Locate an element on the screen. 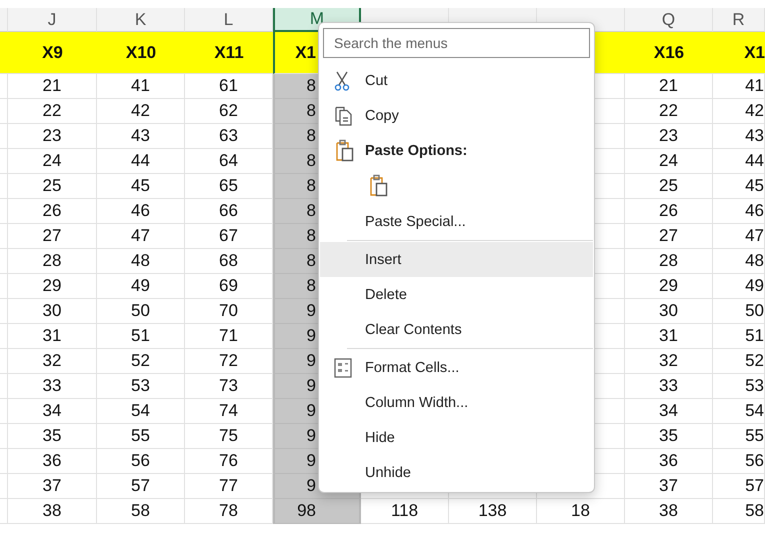 Image resolution: width=765 pixels, height=535 pixels. scissors-icon is located at coordinates (342, 80).